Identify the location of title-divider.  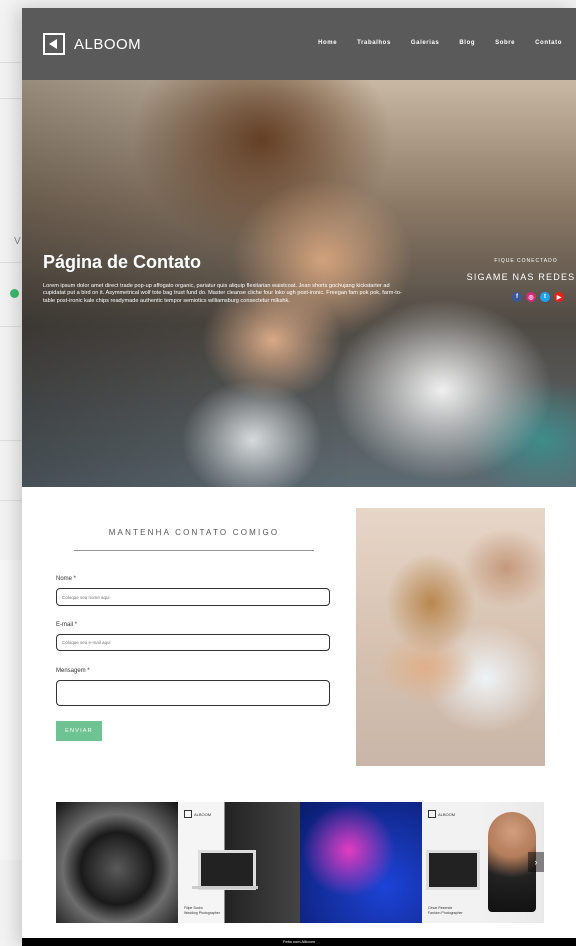
(194, 550).